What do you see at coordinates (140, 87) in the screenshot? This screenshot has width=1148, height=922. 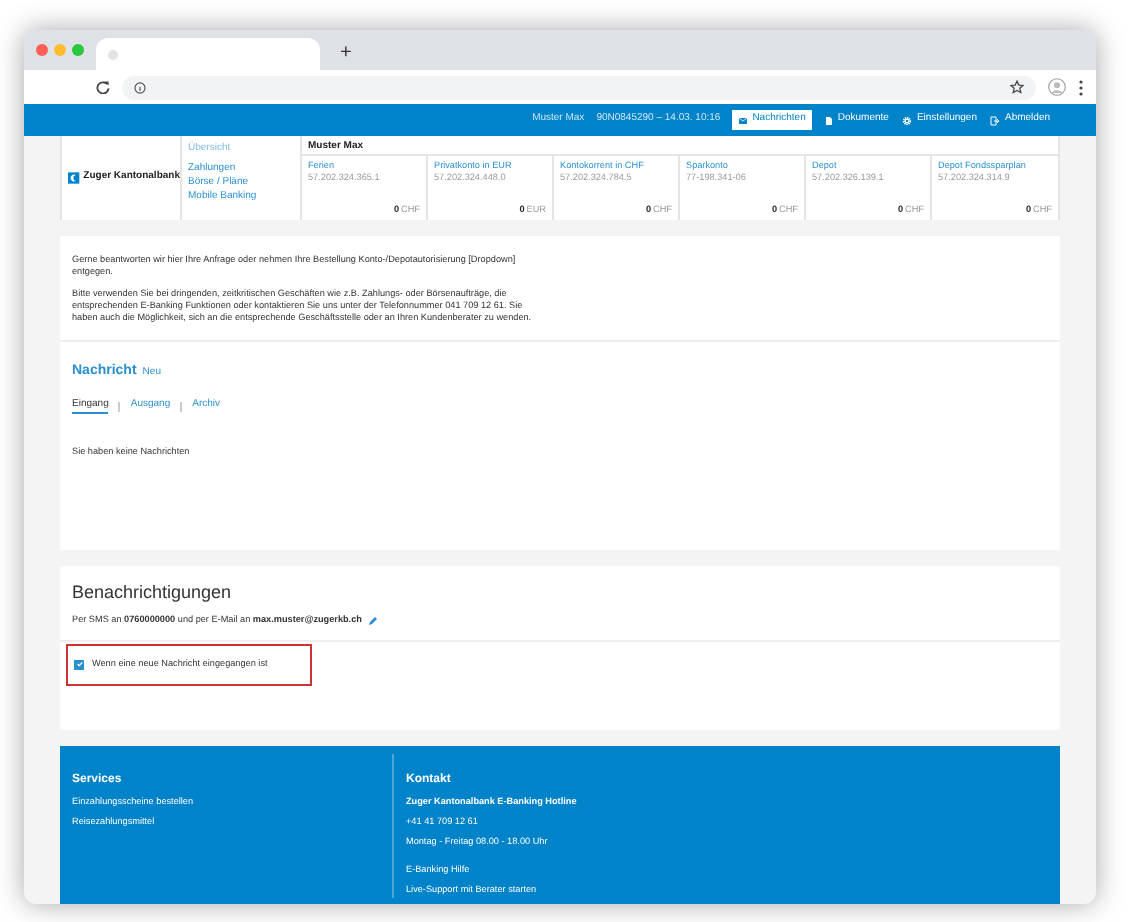 I see `info-icon` at bounding box center [140, 87].